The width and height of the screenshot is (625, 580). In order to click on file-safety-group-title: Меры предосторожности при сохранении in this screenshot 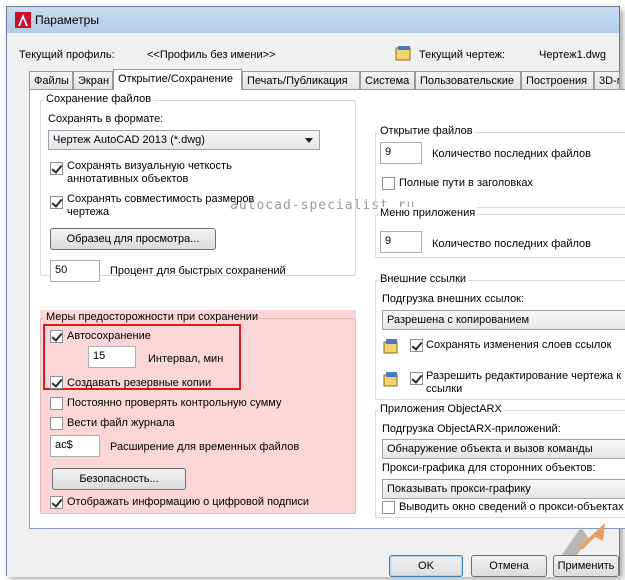, I will do `click(152, 317)`.